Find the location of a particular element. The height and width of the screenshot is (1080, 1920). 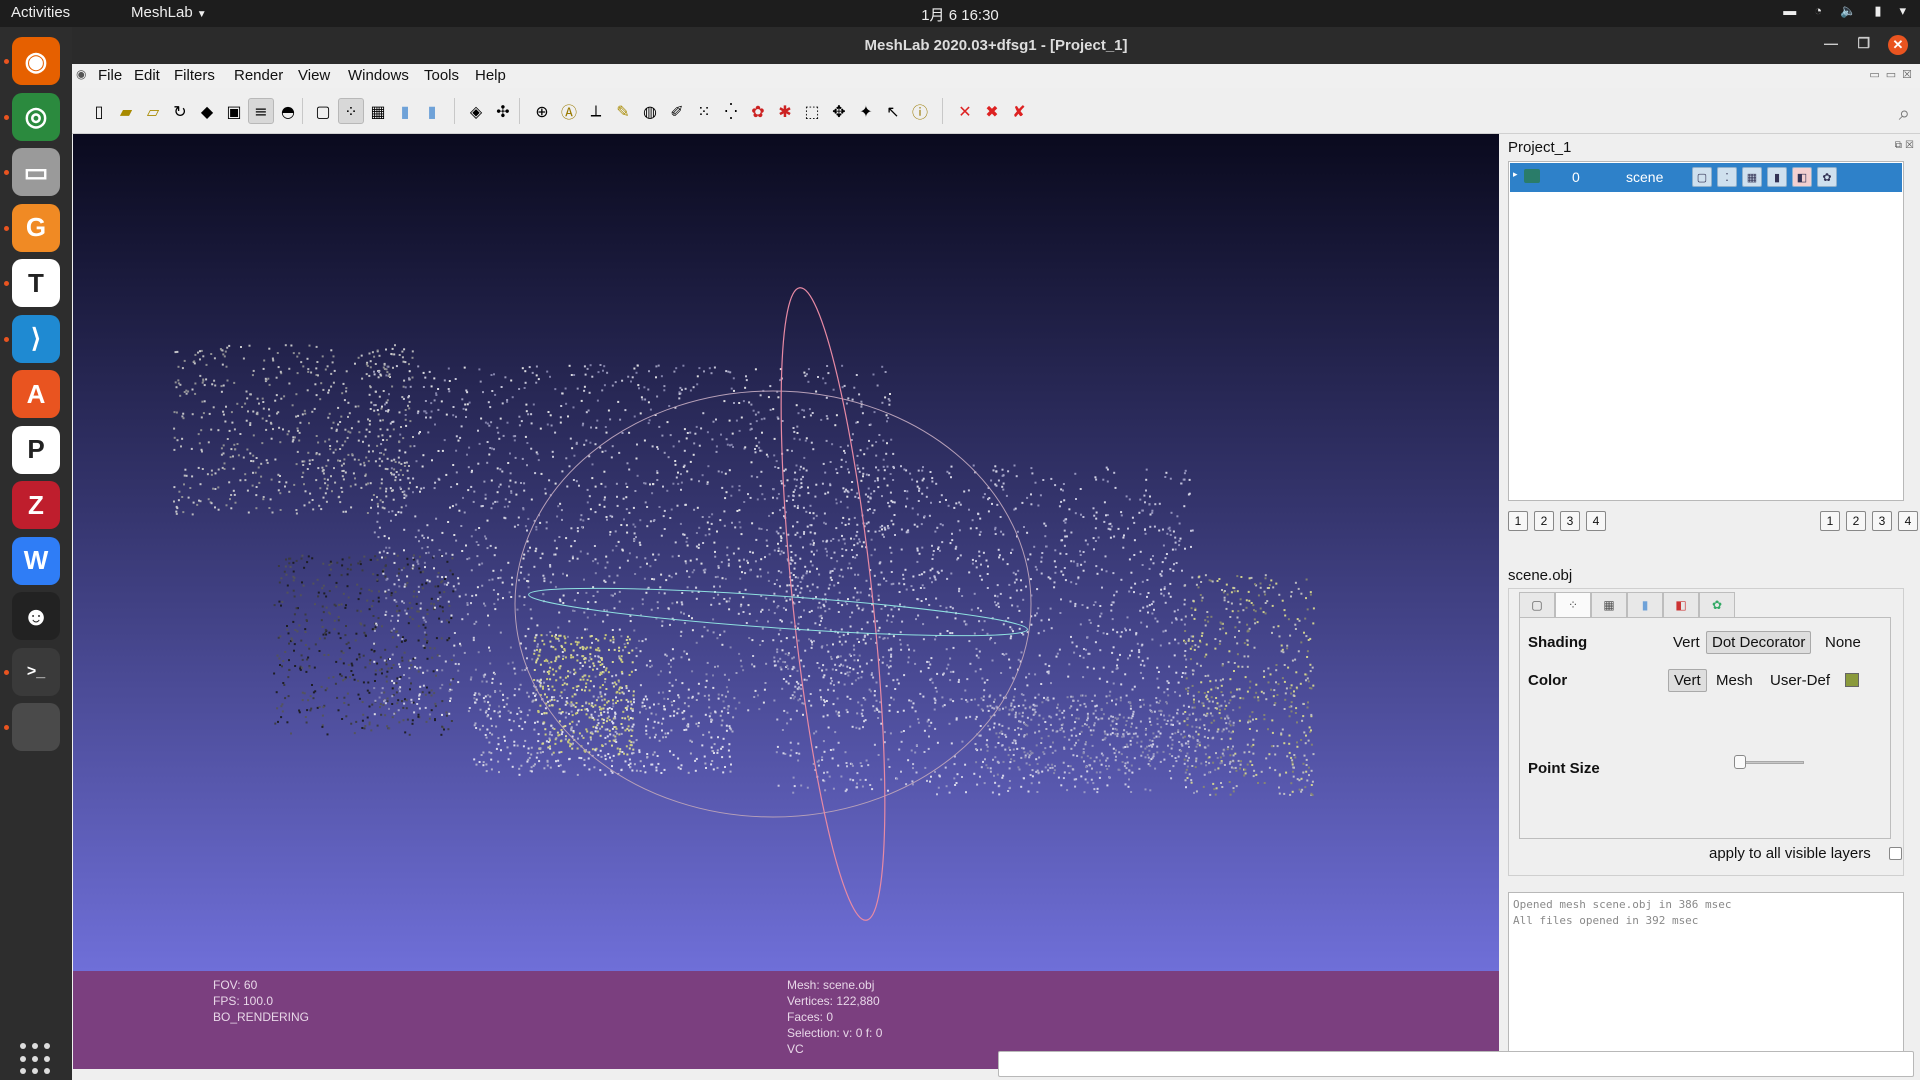

align-icon: ✎ is located at coordinates (623, 111).